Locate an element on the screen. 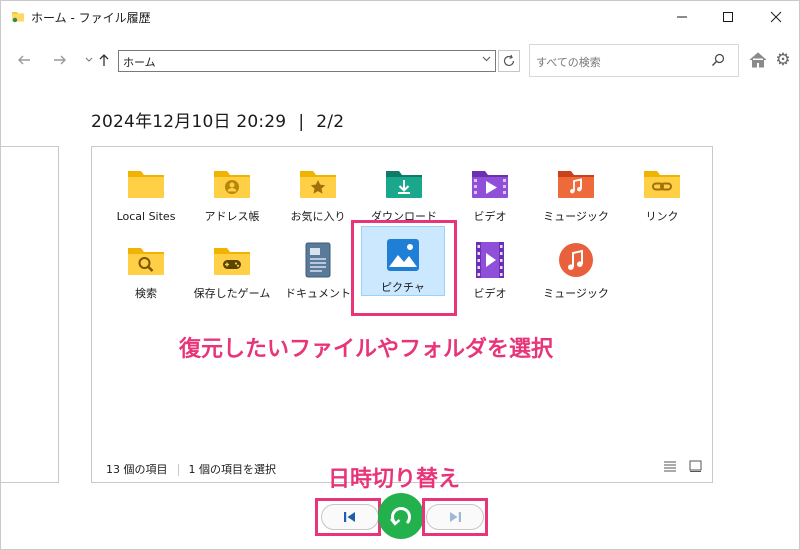  list-item: ダウンロード is located at coordinates (404, 188).